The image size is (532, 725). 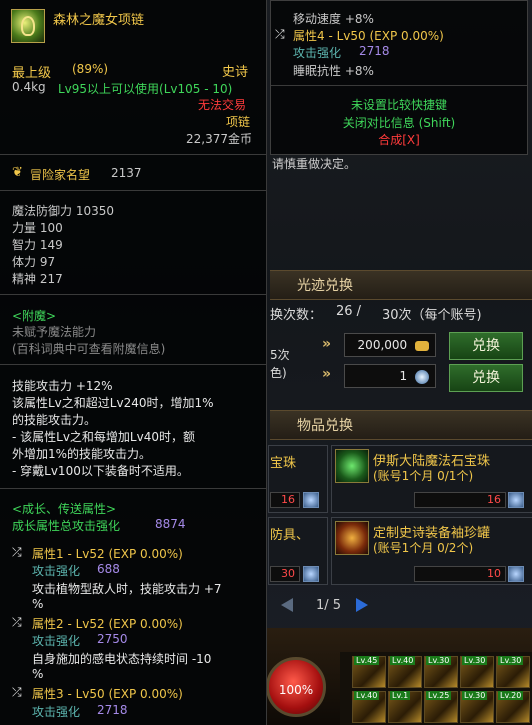 What do you see at coordinates (37, 245) in the screenshot?
I see `stat-intelligence: 智力 149` at bounding box center [37, 245].